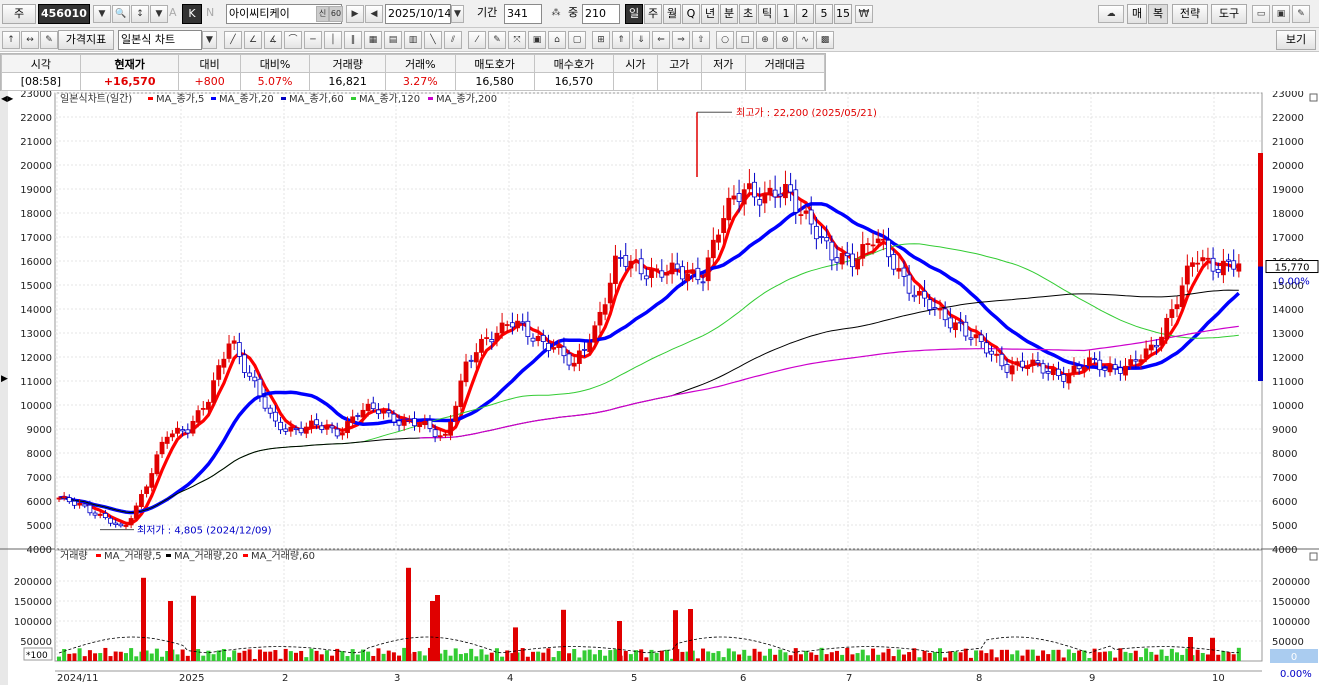 This screenshot has width=1319, height=685. What do you see at coordinates (30, 40) in the screenshot?
I see `expand-arrows-icon: ↔` at bounding box center [30, 40].